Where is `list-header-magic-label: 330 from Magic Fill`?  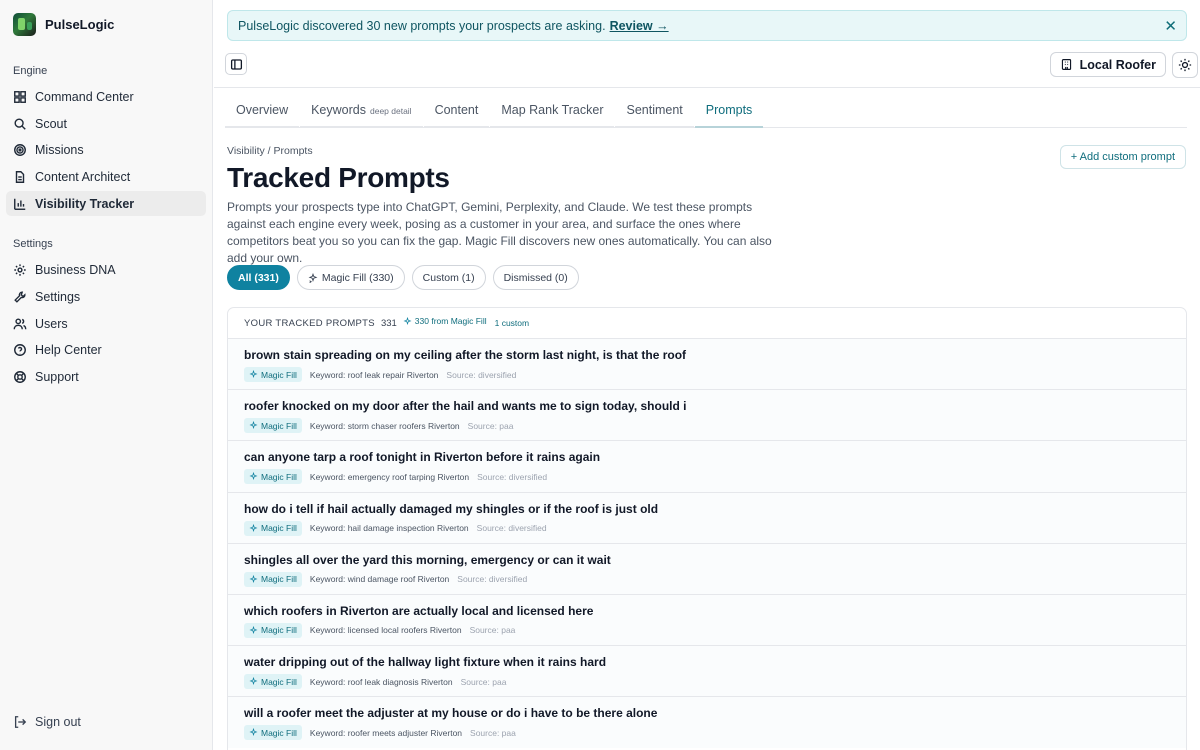
list-header-magic-label: 330 from Magic Fill is located at coordinates (450, 321).